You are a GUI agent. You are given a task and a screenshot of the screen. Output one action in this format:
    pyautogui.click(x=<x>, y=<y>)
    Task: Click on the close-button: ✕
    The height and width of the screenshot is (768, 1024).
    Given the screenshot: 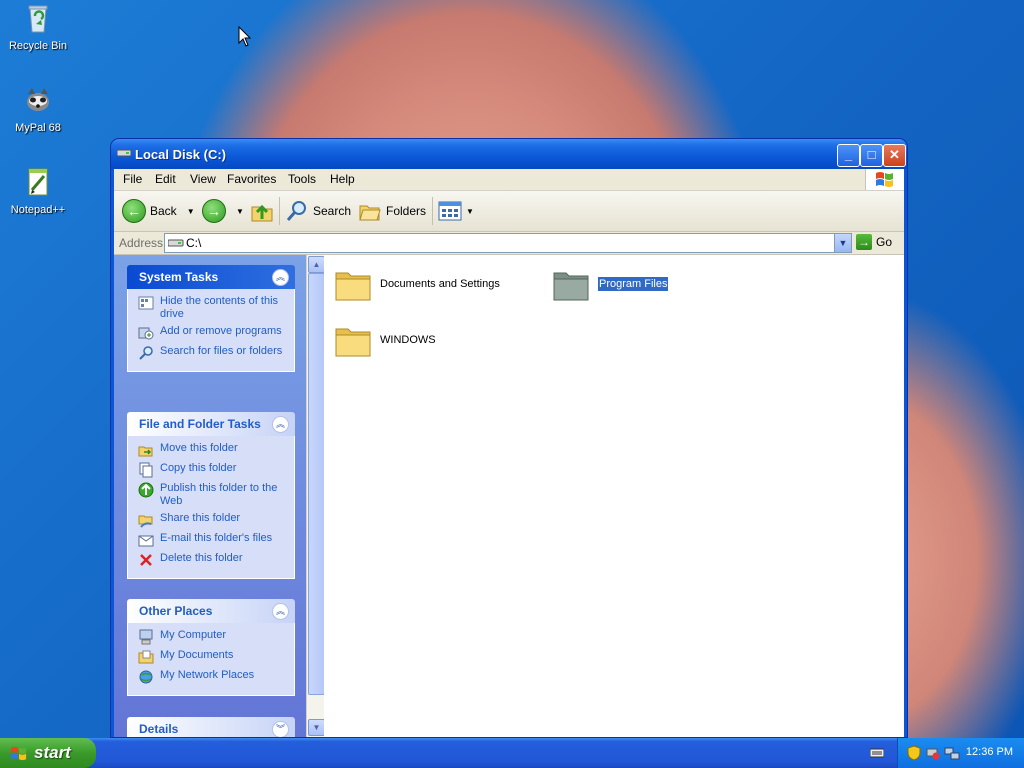 What is the action you would take?
    pyautogui.click(x=894, y=155)
    